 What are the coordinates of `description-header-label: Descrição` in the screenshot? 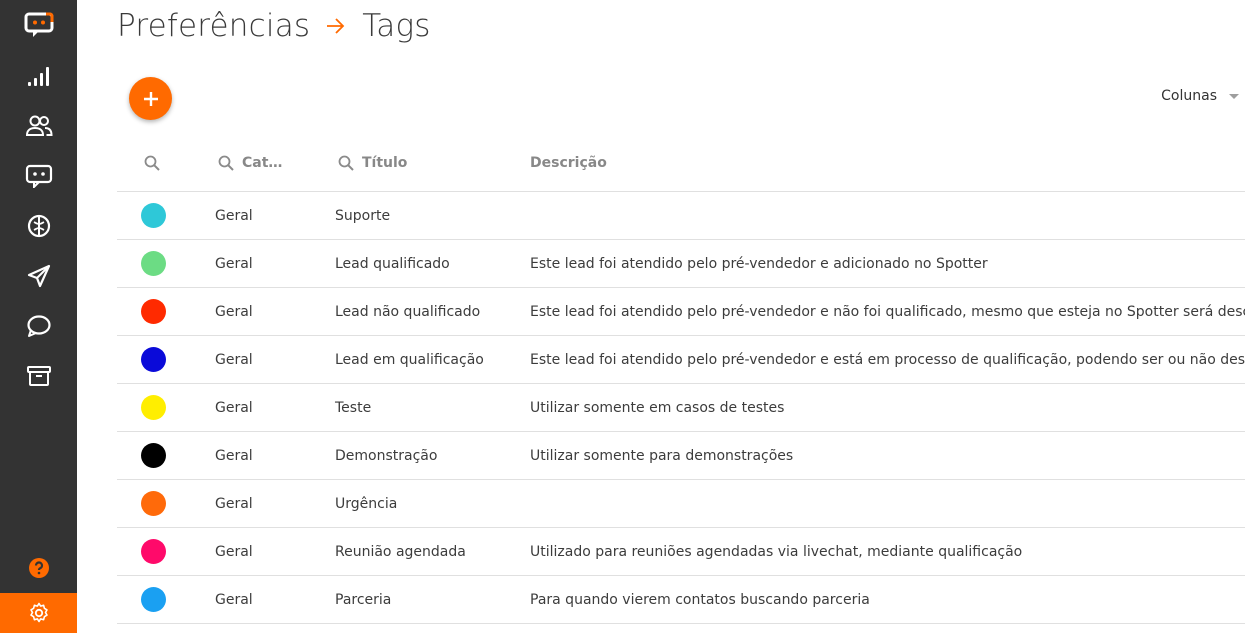 It's located at (568, 162).